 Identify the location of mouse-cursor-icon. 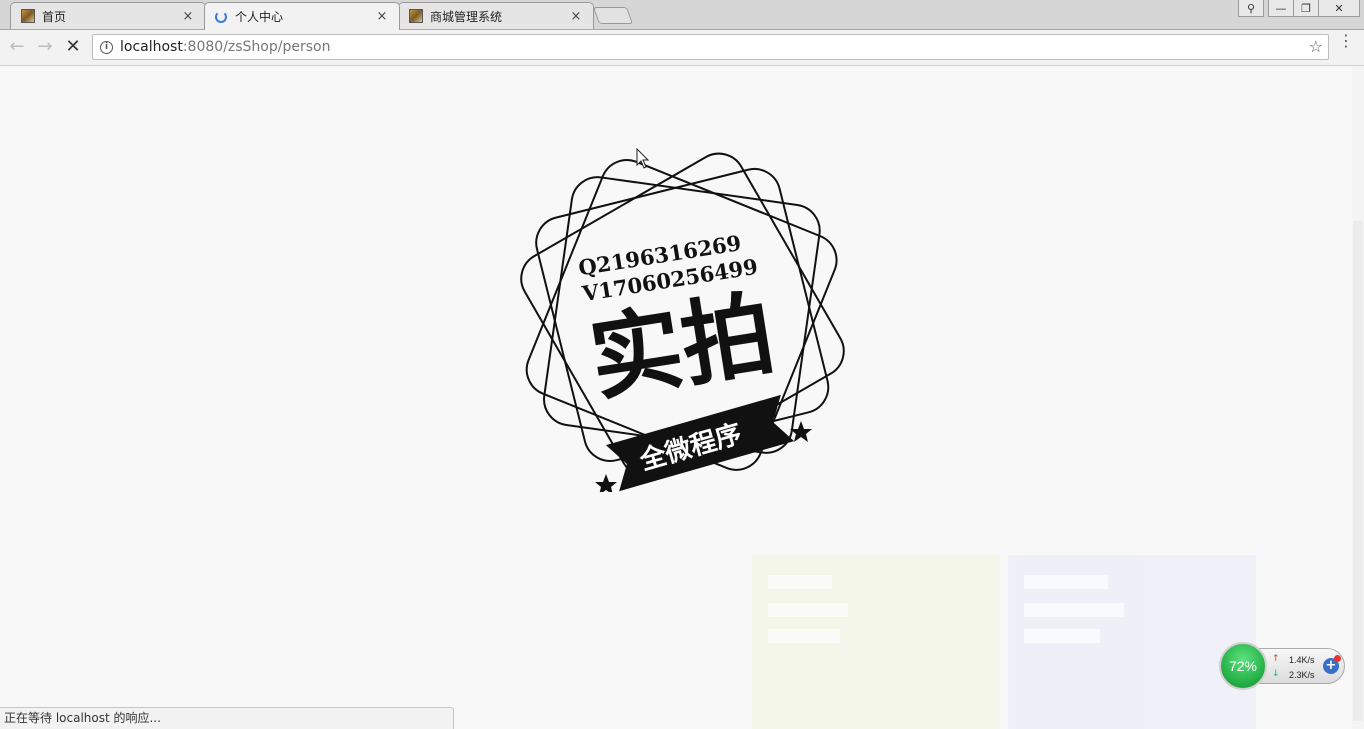
(643, 158).